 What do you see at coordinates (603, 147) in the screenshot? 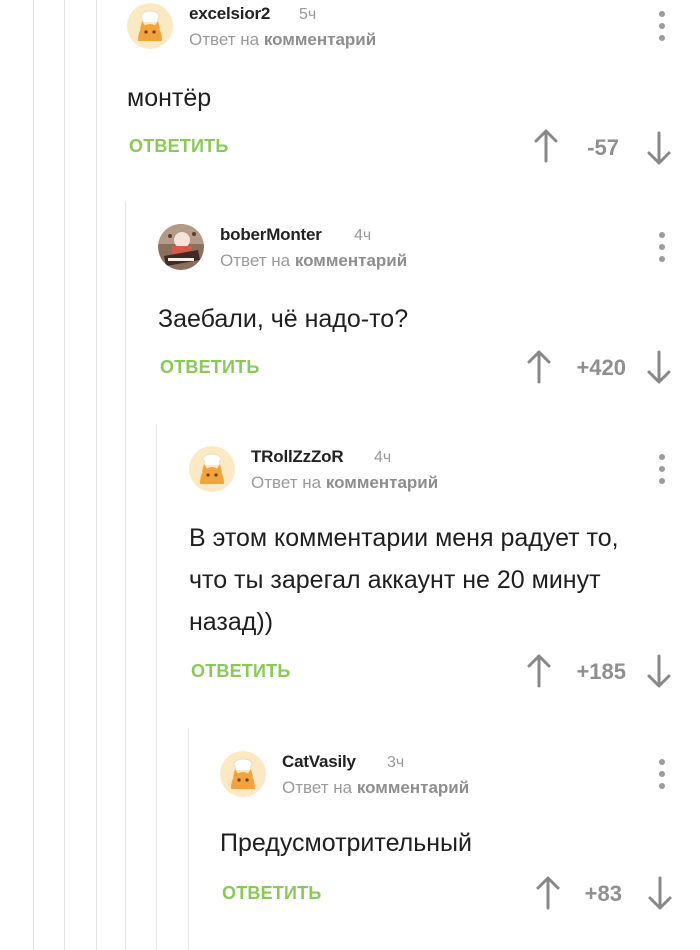
I see `rating-value: -57` at bounding box center [603, 147].